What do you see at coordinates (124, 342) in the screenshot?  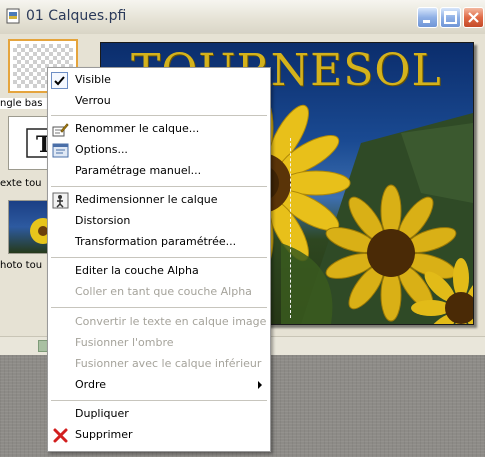 I see `menu-item-merge-shadow: Fusionner l'ombre` at bounding box center [124, 342].